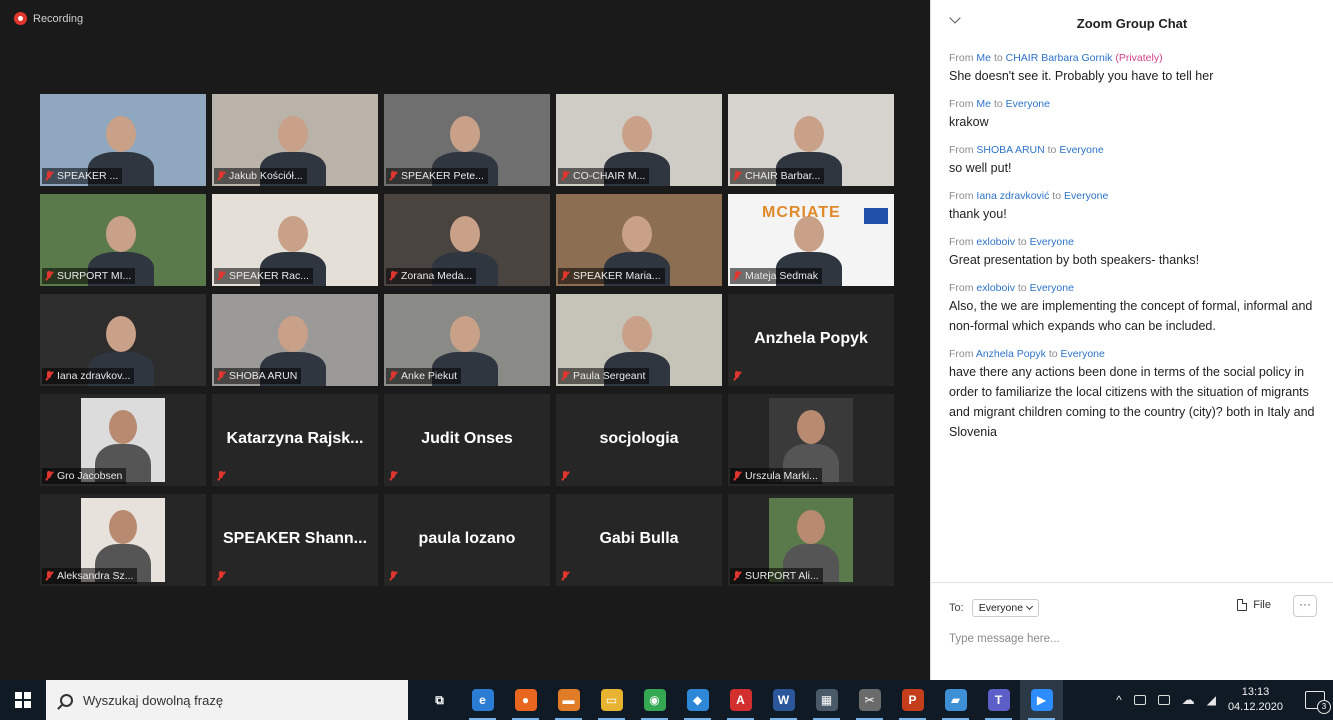 This screenshot has width=1333, height=720. I want to click on to-label: To:, so click(956, 608).